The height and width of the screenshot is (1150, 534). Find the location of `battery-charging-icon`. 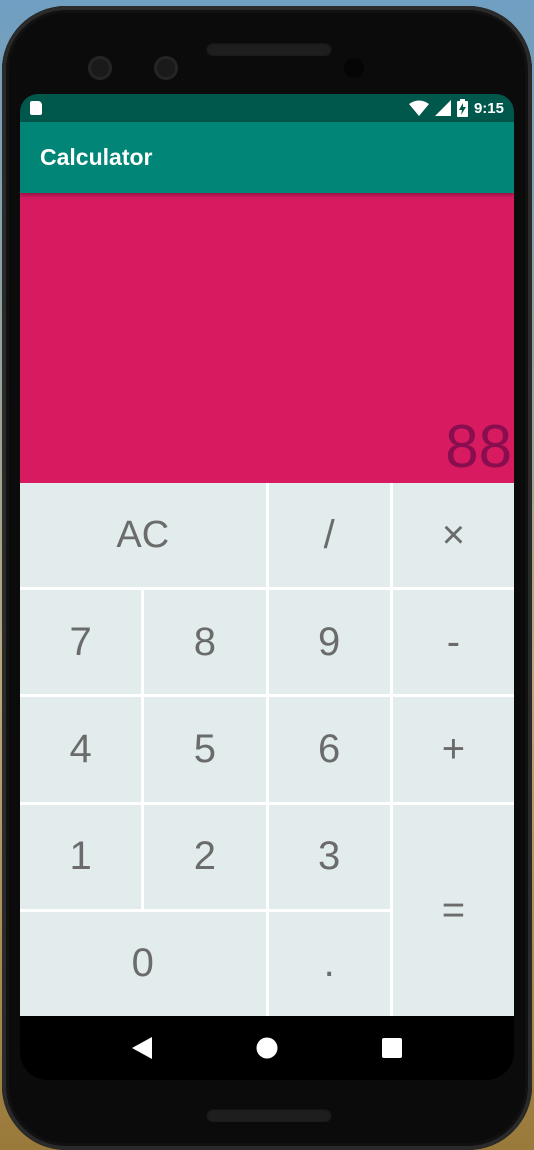

battery-charging-icon is located at coordinates (462, 108).